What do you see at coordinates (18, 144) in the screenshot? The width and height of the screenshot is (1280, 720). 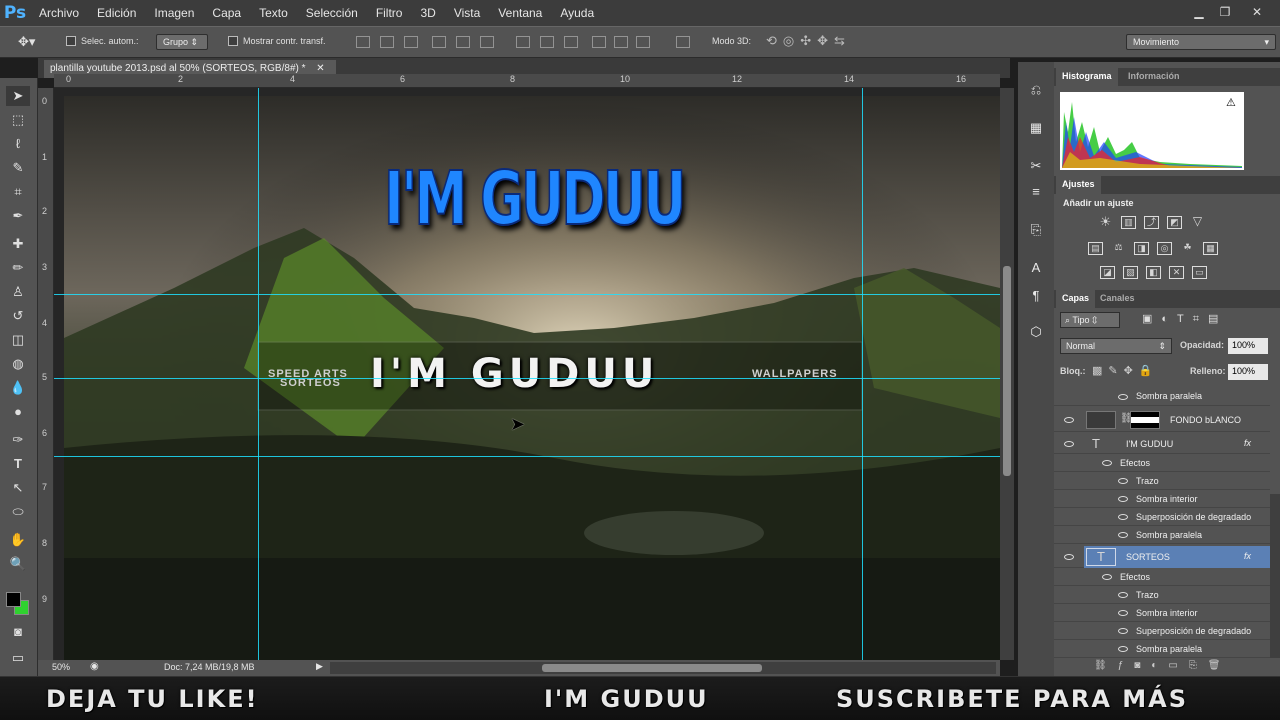 I see `lasso-tool-icon: ℓ` at bounding box center [18, 144].